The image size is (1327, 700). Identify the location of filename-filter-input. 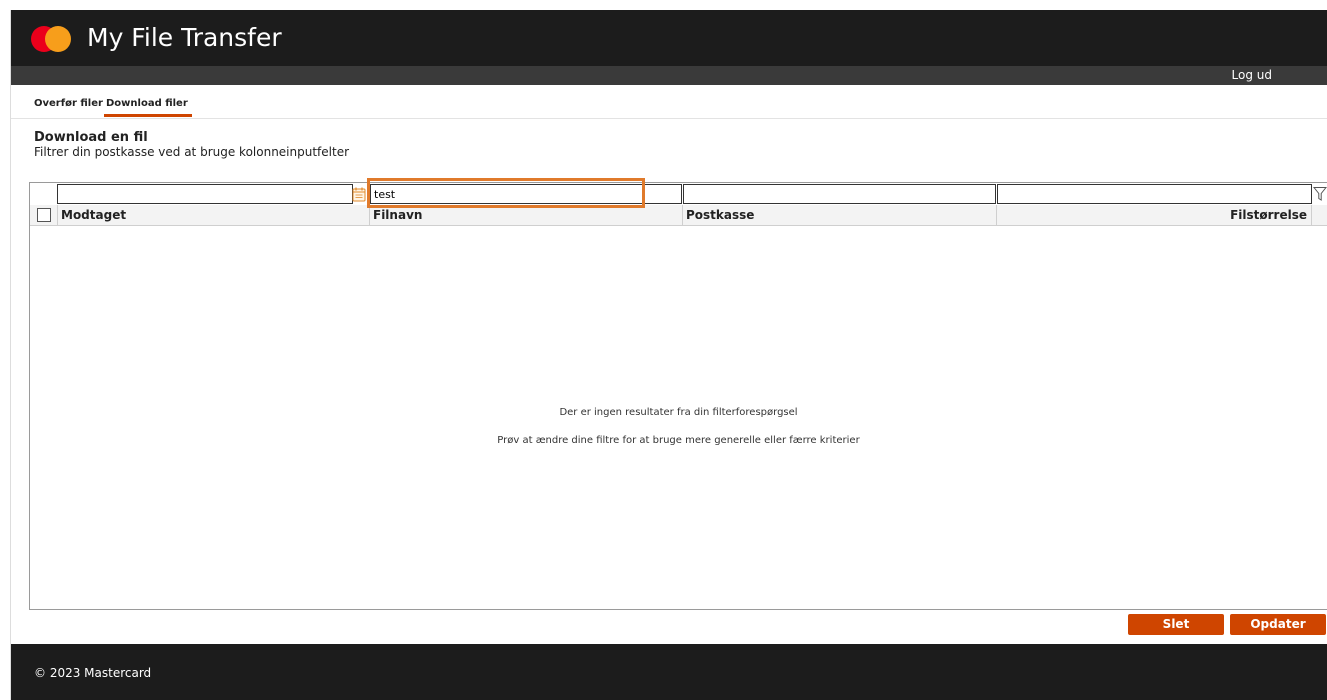
(526, 194).